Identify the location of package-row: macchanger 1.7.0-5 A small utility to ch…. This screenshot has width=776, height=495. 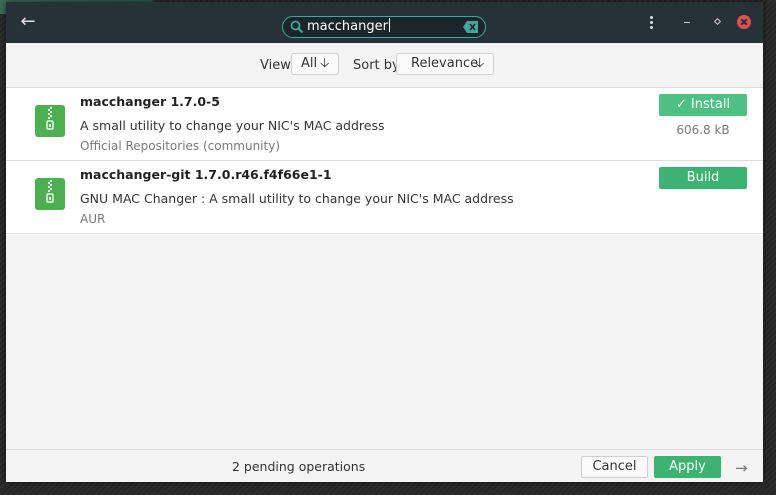
(384, 124).